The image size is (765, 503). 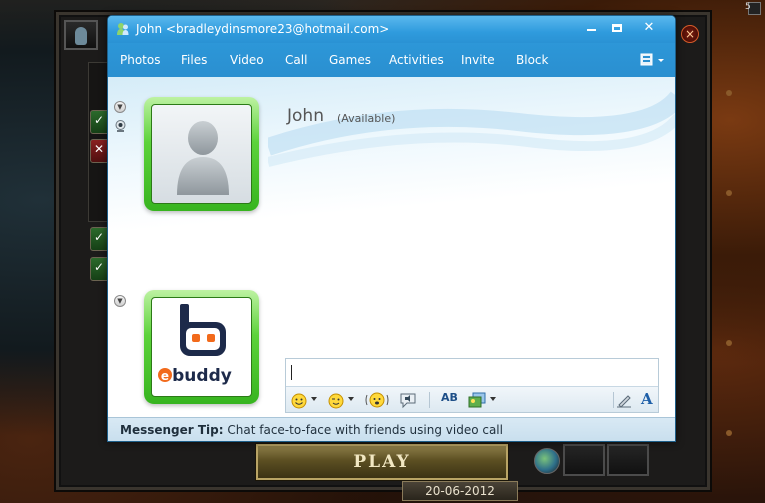 I want to click on date-label: 20-06-2012, so click(x=460, y=491).